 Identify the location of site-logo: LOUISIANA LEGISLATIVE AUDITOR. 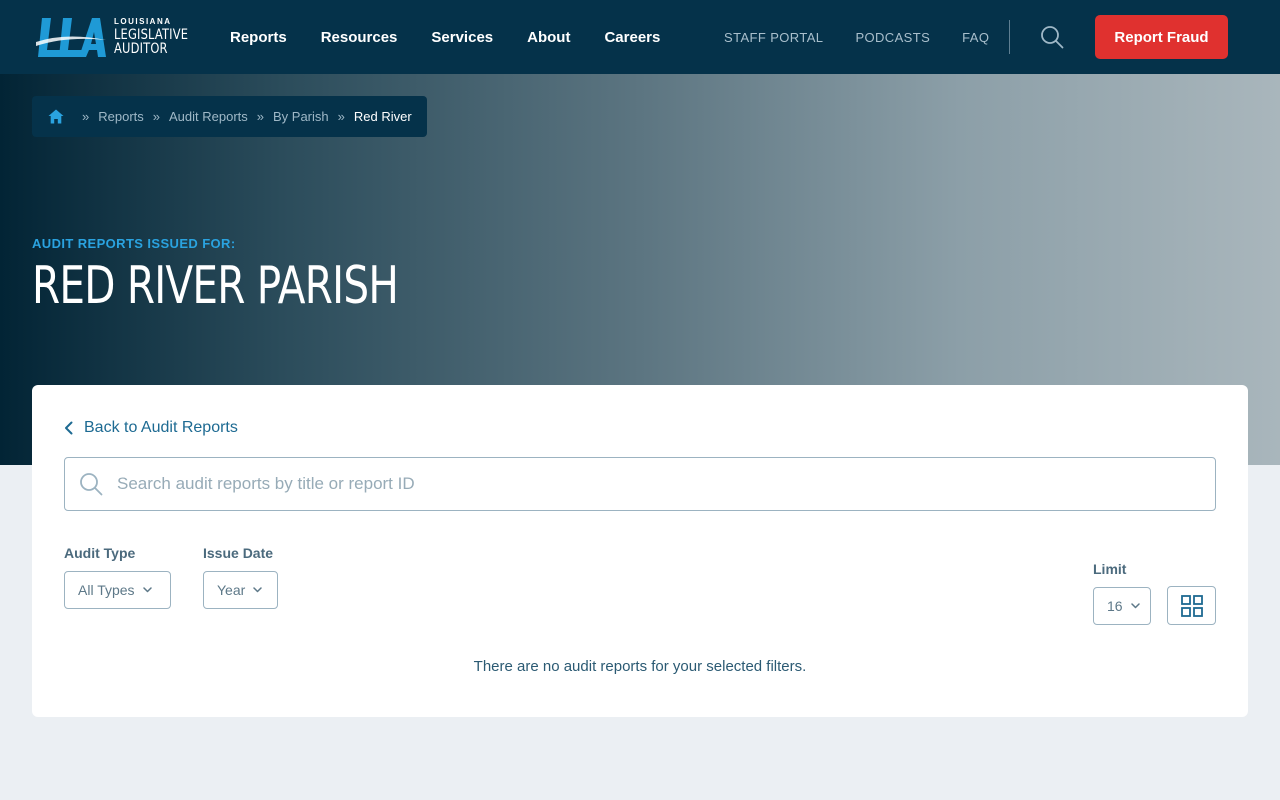
(120, 37).